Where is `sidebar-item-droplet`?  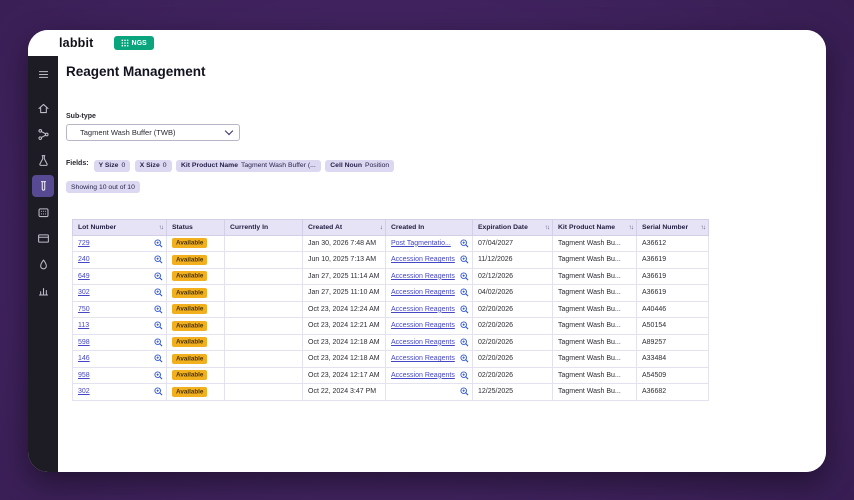
sidebar-item-droplet is located at coordinates (43, 264).